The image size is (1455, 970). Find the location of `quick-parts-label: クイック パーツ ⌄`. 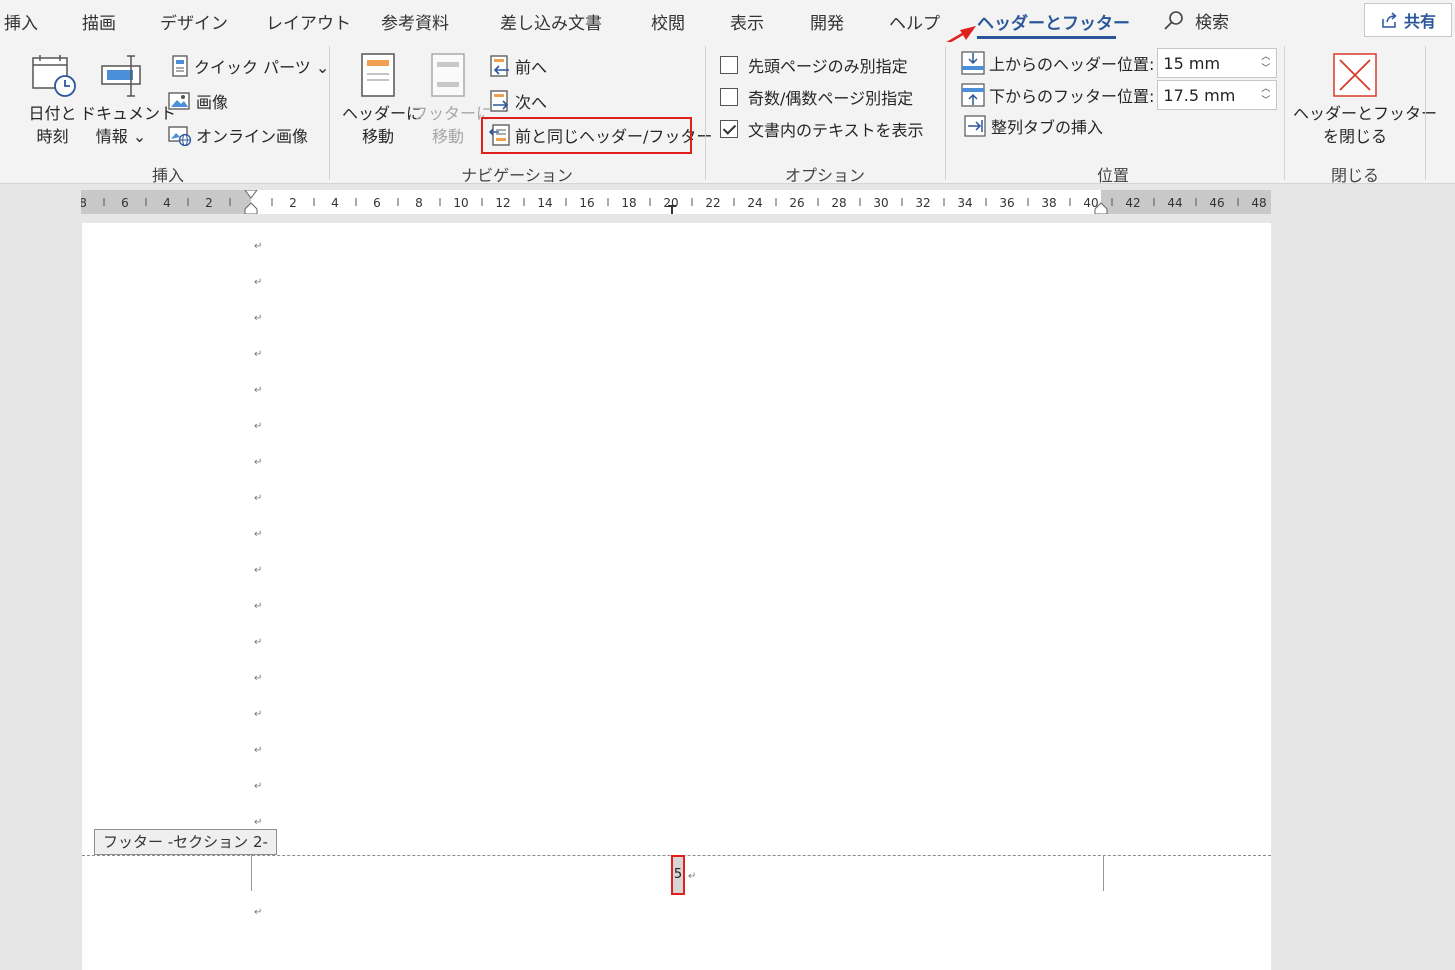

quick-parts-label: クイック パーツ ⌄ is located at coordinates (262, 67).